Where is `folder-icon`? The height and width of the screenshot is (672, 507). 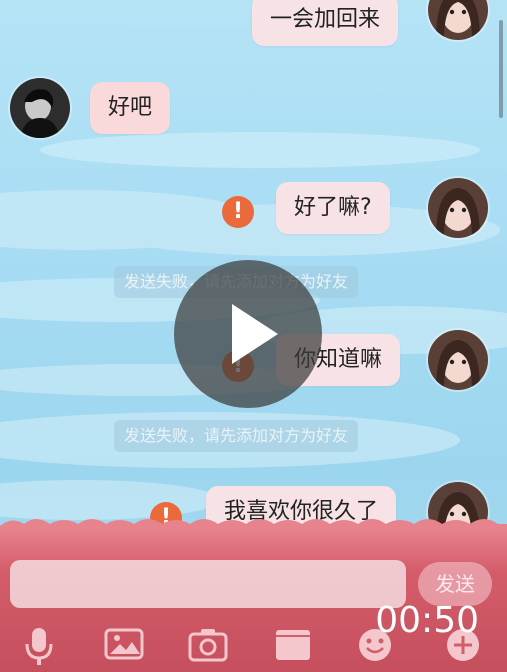
folder-icon is located at coordinates (293, 646).